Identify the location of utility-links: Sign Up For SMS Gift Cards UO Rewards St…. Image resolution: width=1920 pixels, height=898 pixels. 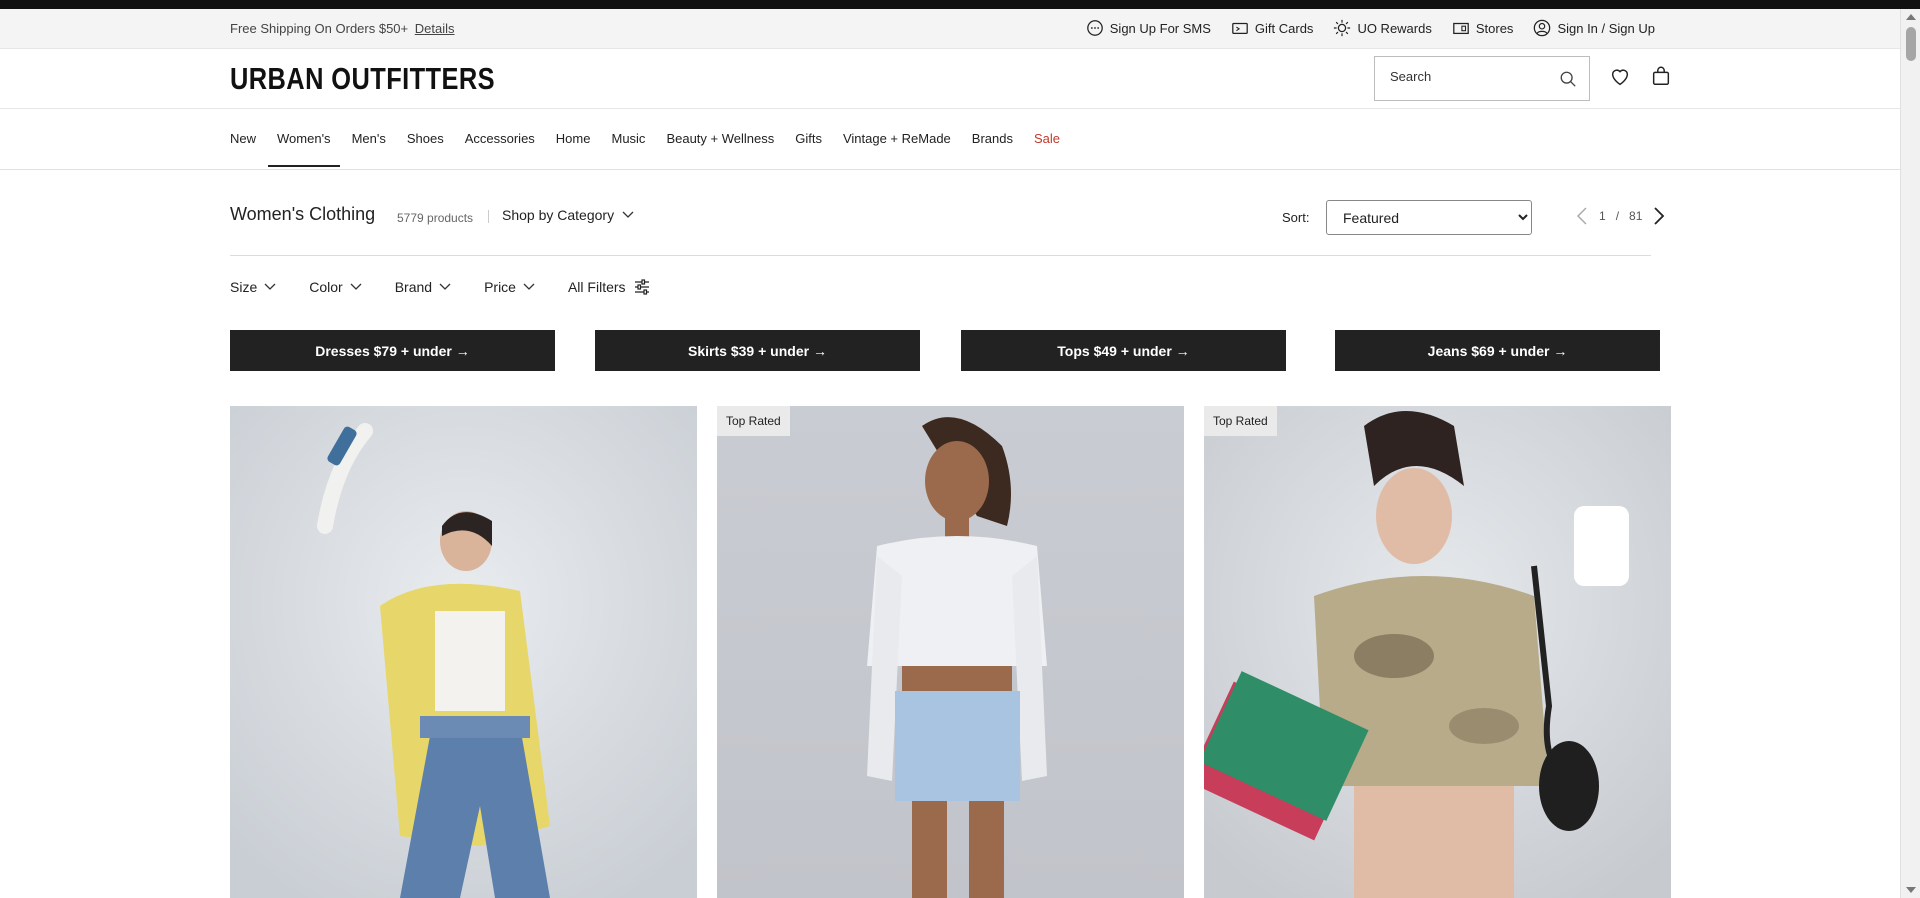
(1370, 28).